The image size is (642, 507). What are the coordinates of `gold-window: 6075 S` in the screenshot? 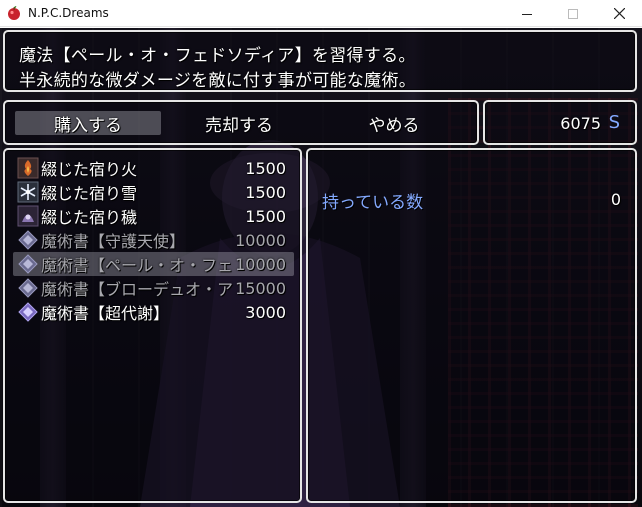 It's located at (560, 122).